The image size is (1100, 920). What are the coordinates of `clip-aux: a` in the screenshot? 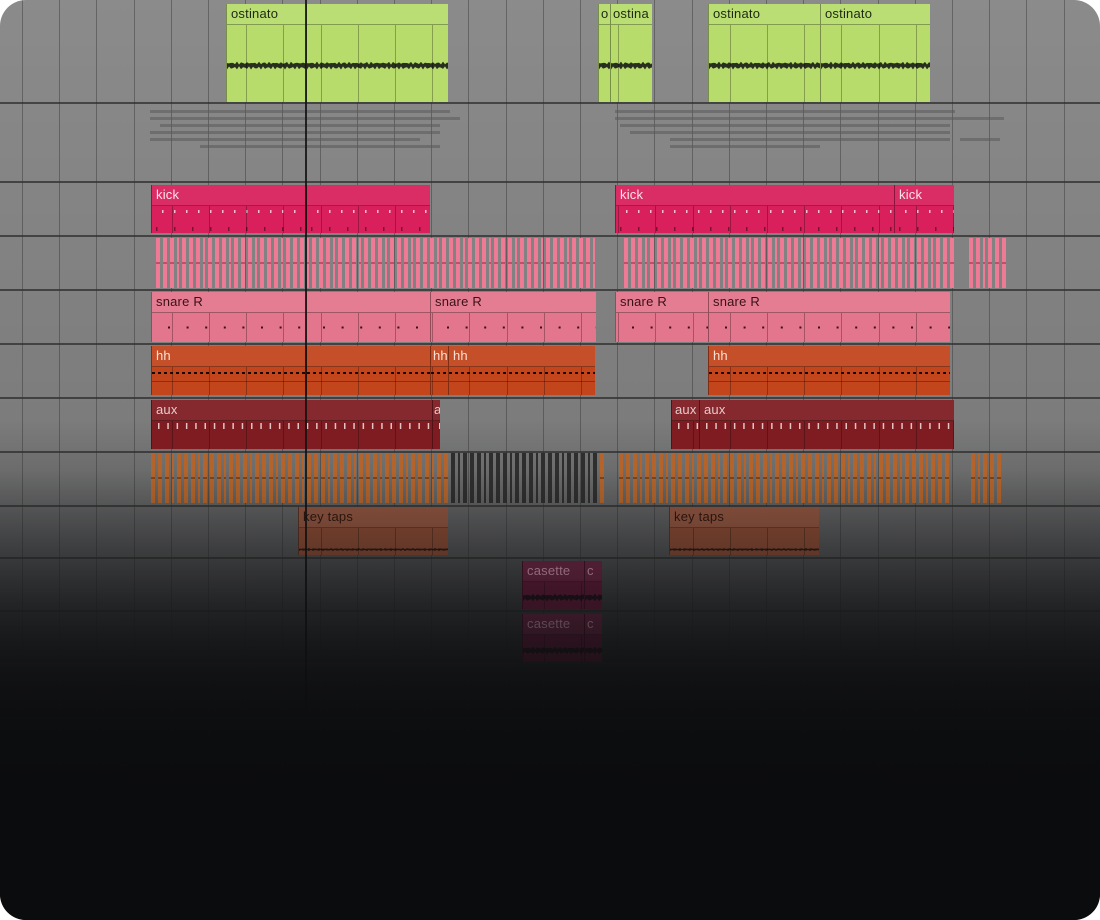 It's located at (436, 424).